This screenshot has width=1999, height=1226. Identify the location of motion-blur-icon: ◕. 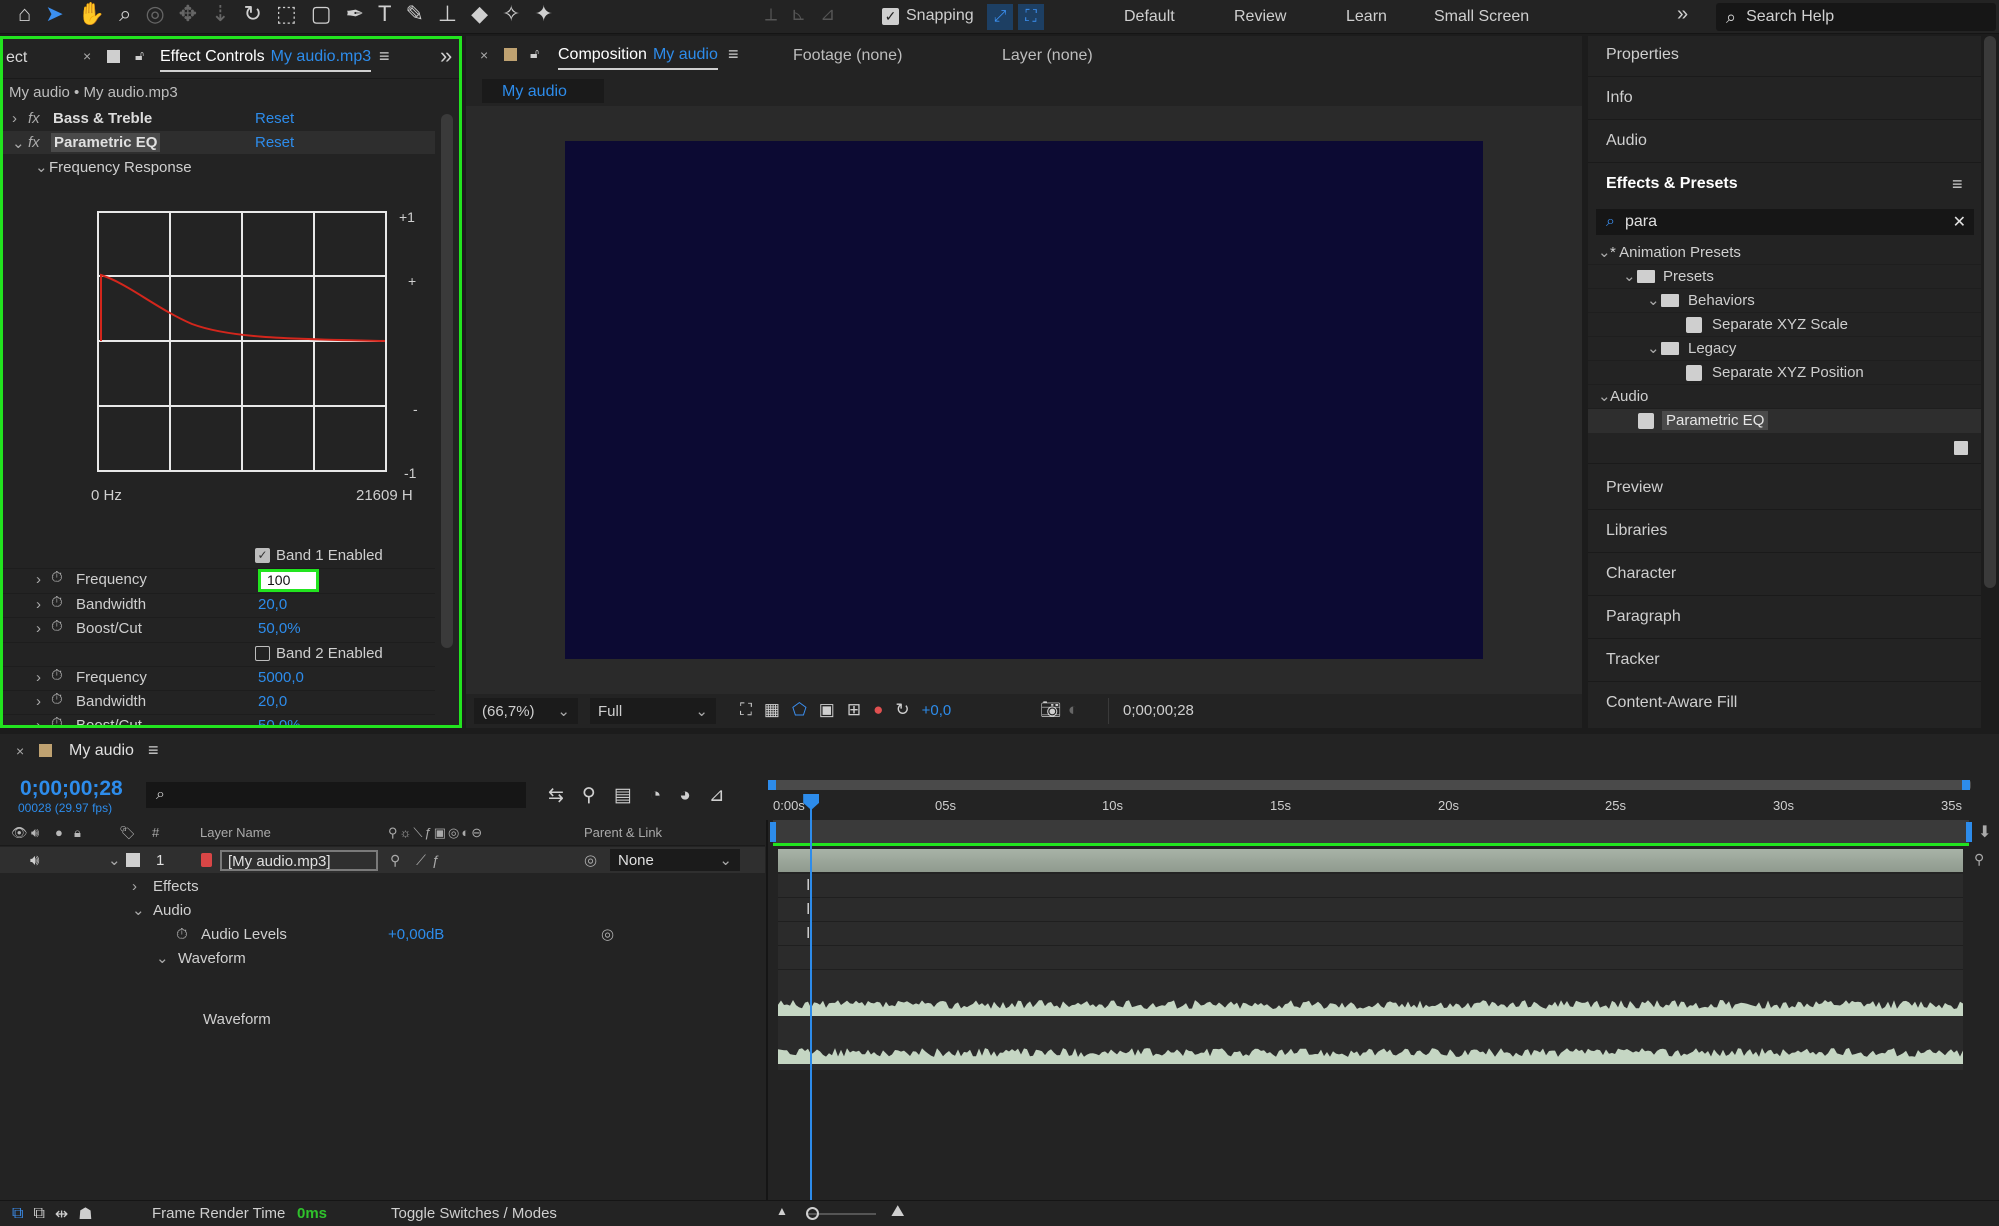
(684, 796).